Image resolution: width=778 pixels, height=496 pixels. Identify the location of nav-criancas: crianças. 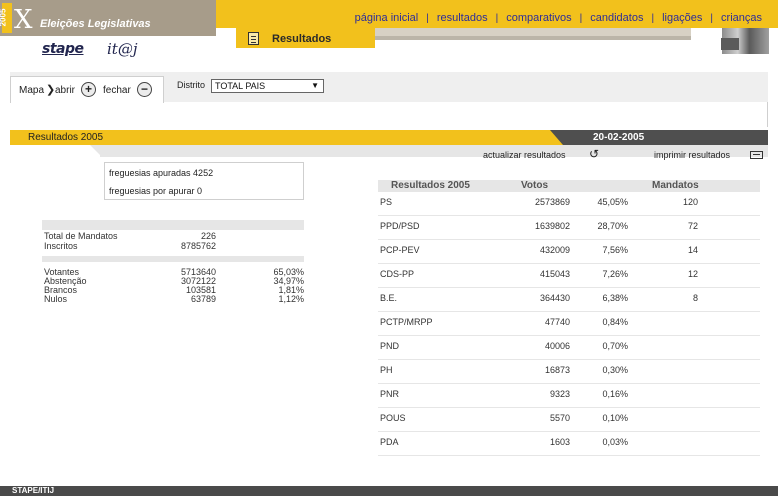
(741, 18).